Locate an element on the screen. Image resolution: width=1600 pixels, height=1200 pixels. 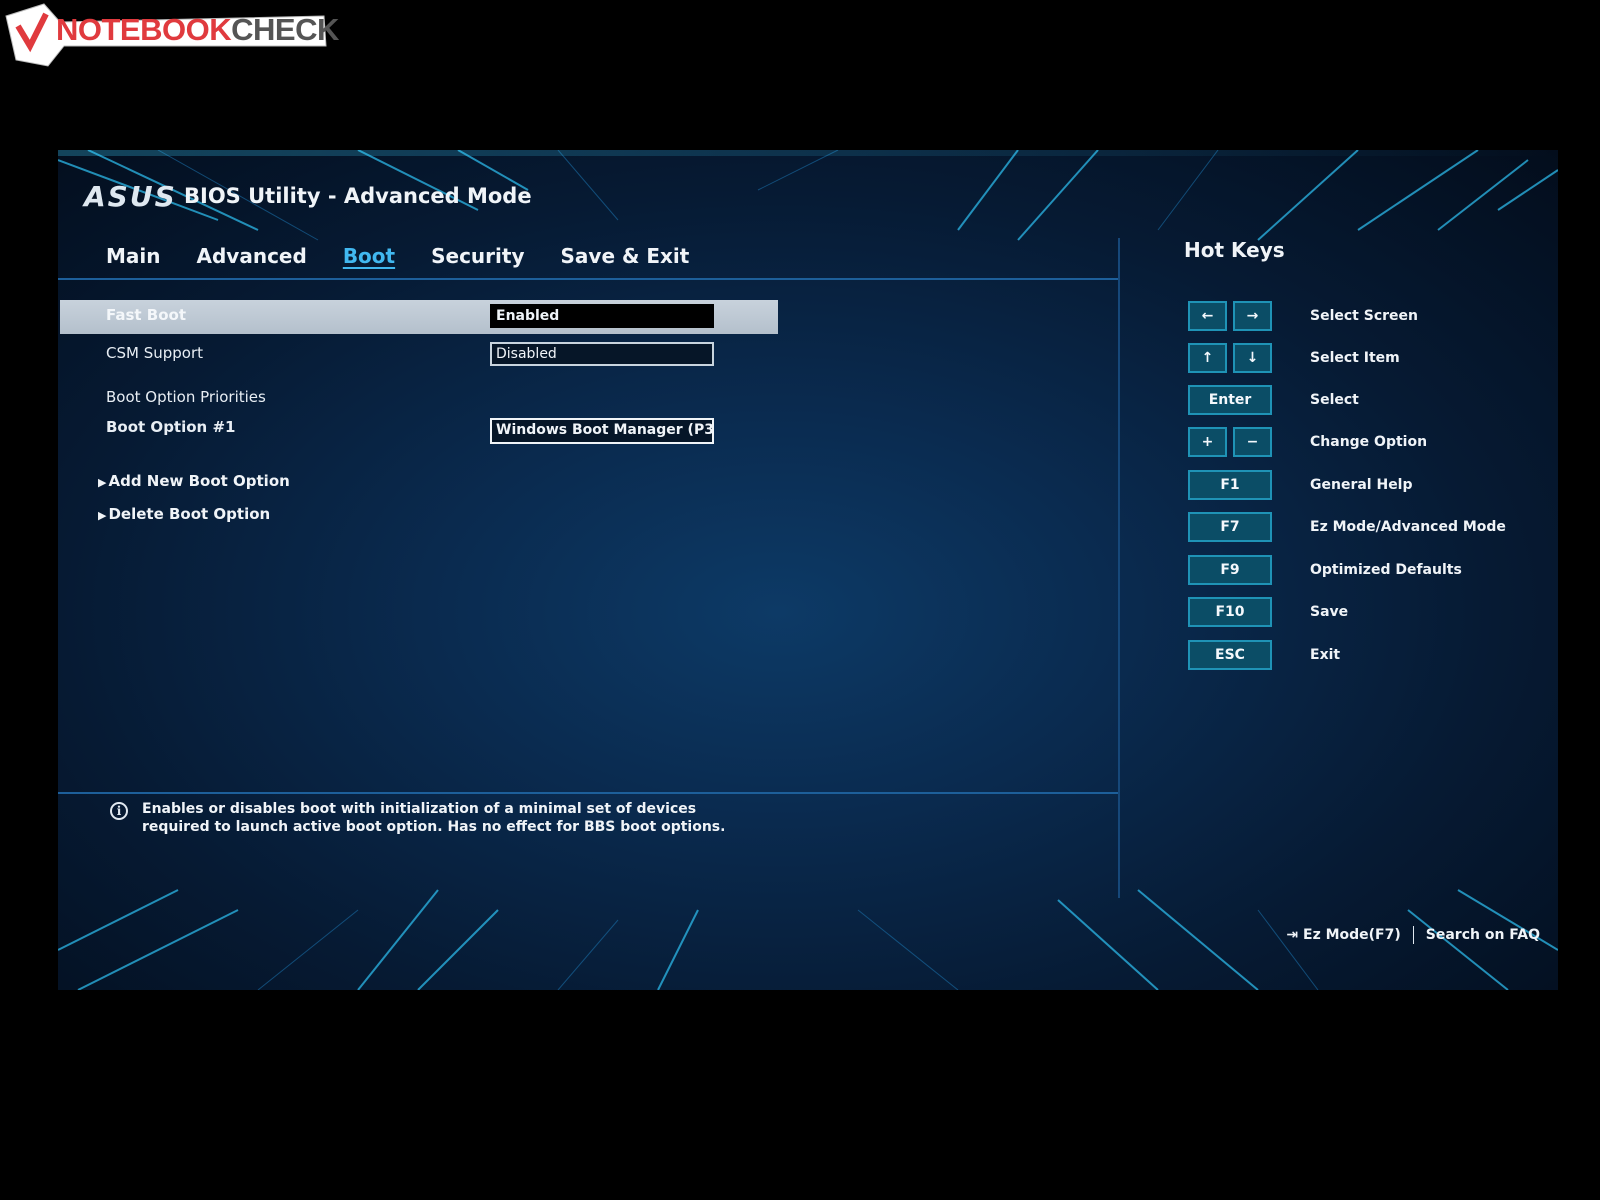
tab-main: Main is located at coordinates (133, 257).